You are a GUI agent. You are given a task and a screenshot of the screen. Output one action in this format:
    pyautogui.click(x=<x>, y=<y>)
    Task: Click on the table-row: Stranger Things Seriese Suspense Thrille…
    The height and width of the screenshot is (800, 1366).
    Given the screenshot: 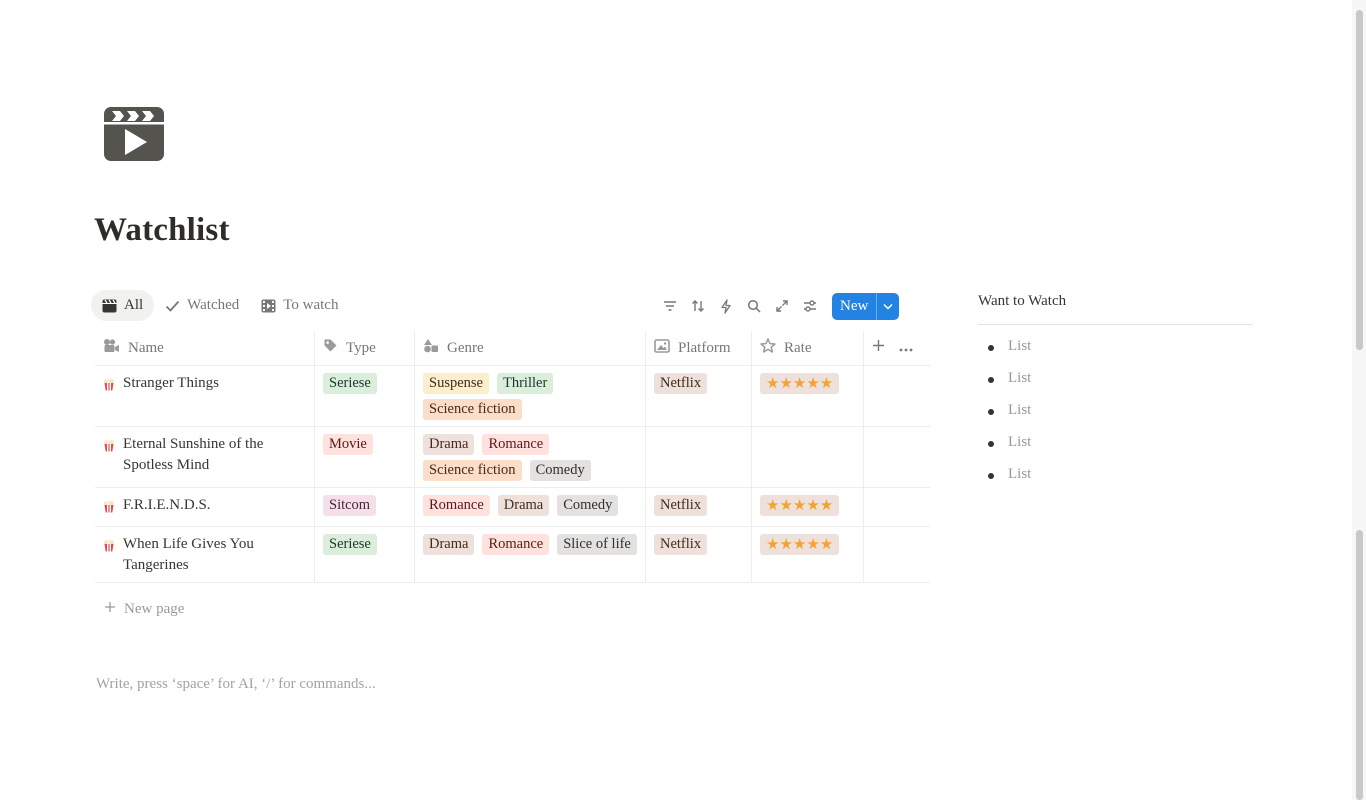 What is the action you would take?
    pyautogui.click(x=512, y=396)
    